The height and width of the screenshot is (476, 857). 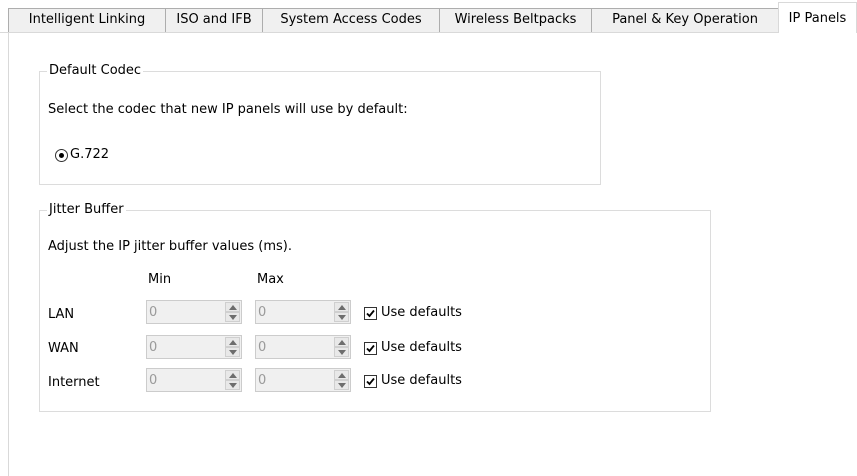 What do you see at coordinates (685, 20) in the screenshot?
I see `tab-panel-key-operation: Panel & Key Operation` at bounding box center [685, 20].